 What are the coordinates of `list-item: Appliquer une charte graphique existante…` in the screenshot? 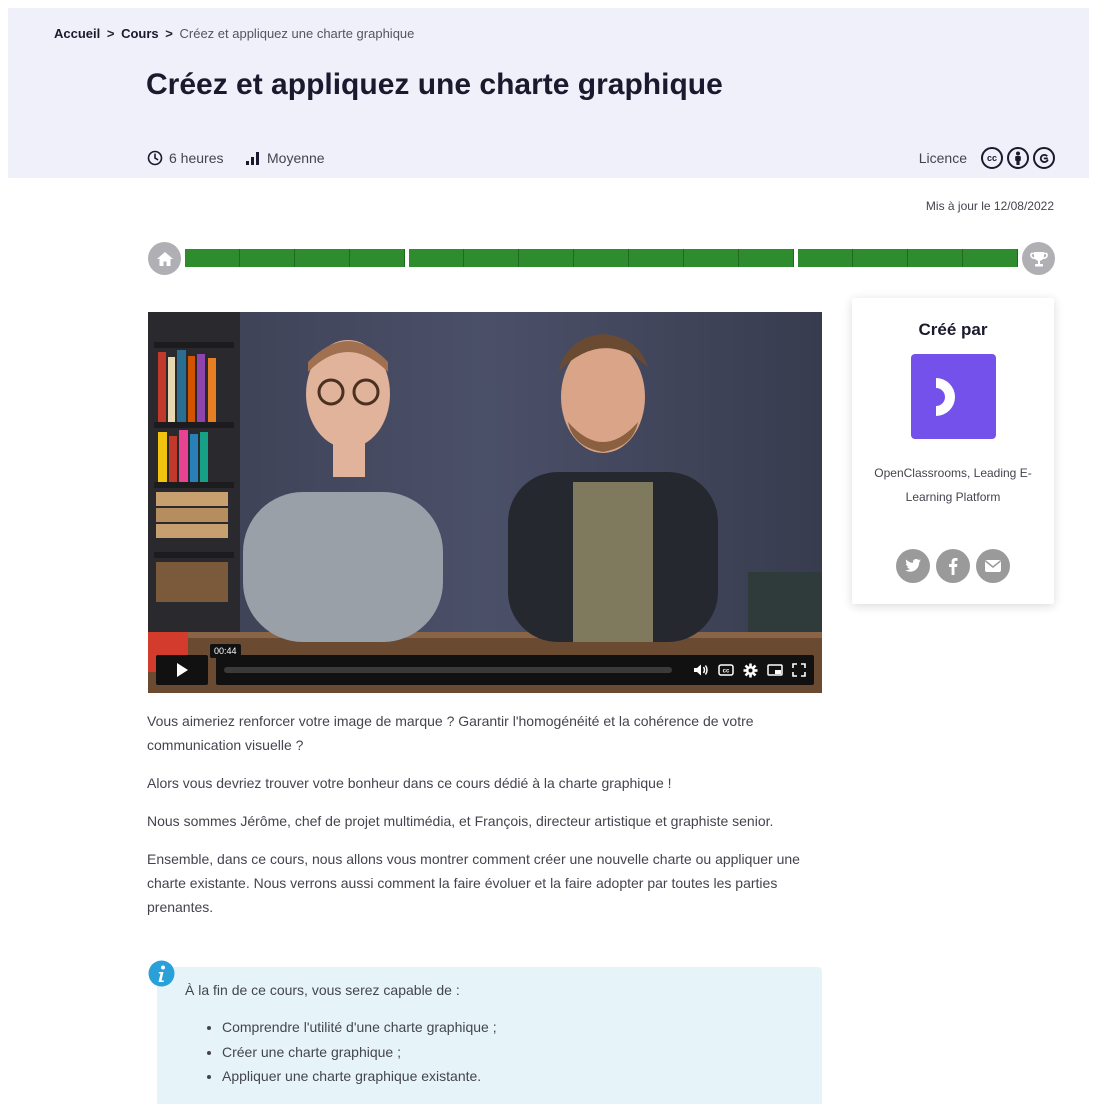 It's located at (359, 1076).